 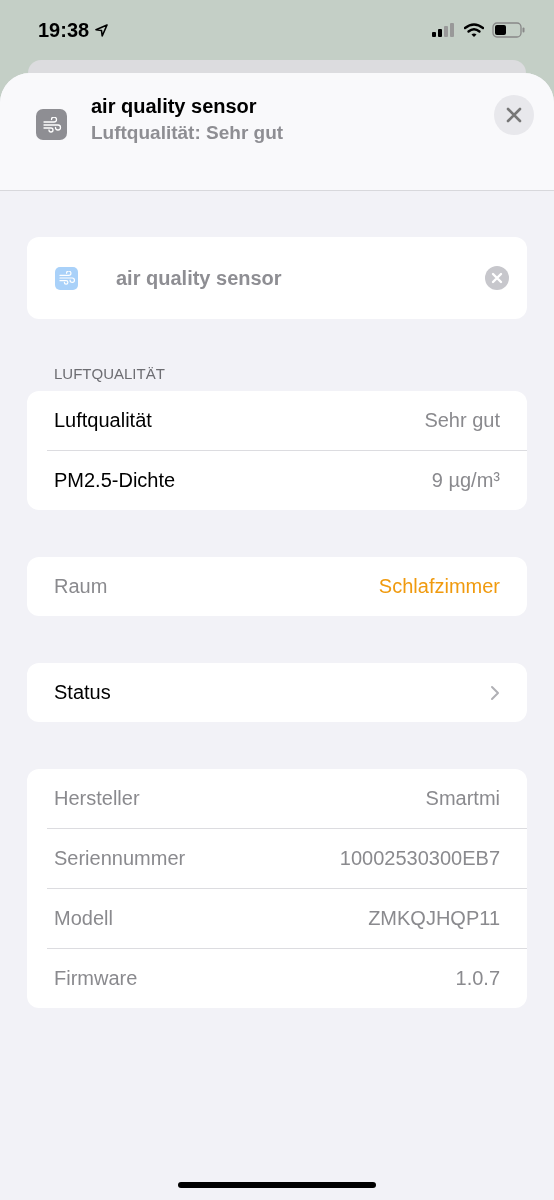 What do you see at coordinates (102, 30) in the screenshot?
I see `location-arrow-icon` at bounding box center [102, 30].